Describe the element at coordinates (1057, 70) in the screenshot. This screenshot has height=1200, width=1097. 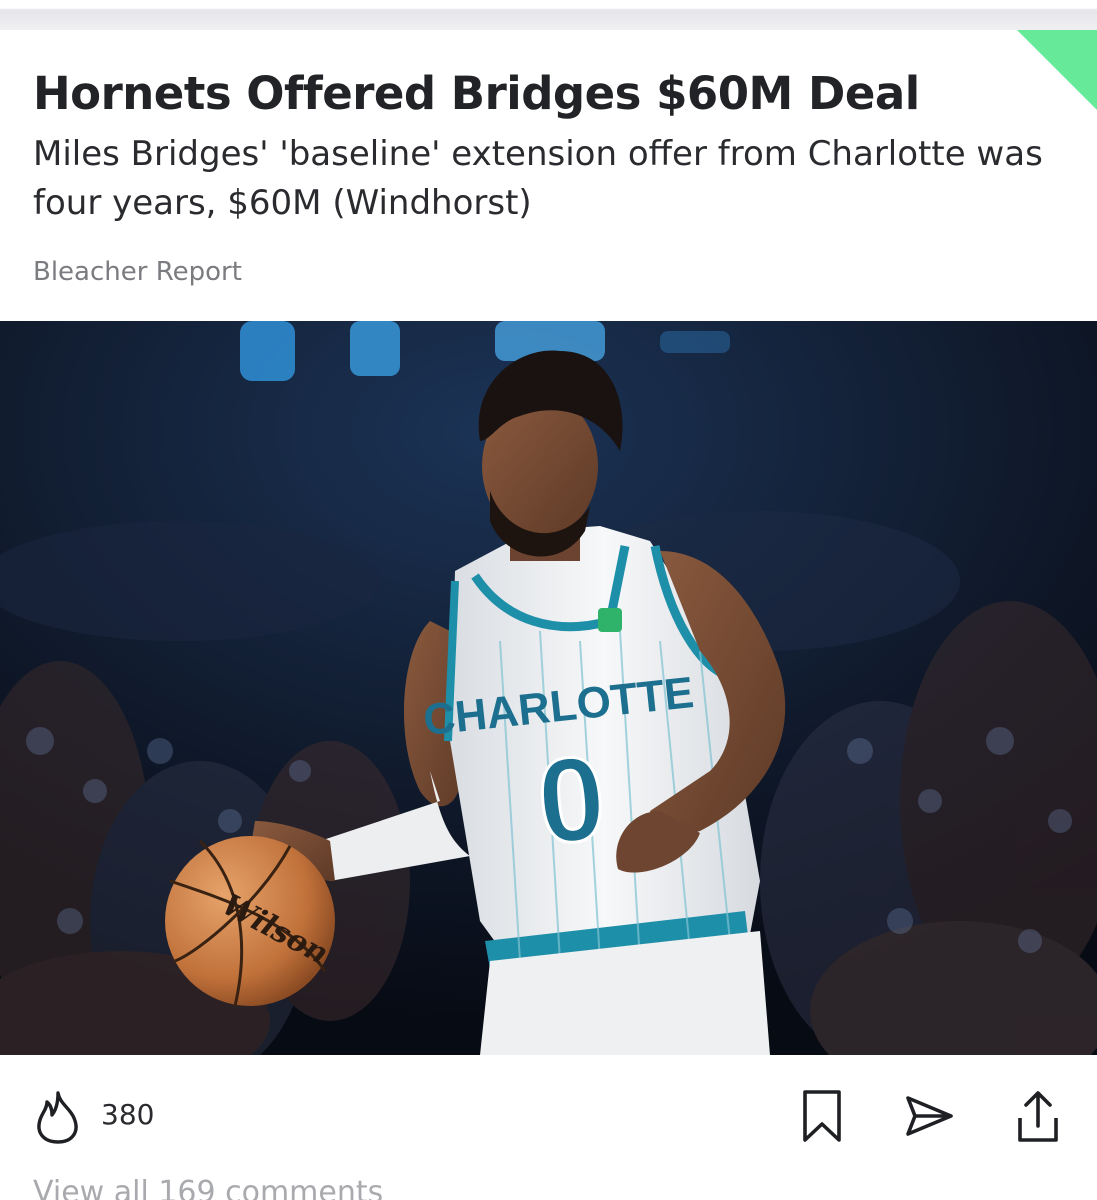
I see `new-corner-flag` at that location.